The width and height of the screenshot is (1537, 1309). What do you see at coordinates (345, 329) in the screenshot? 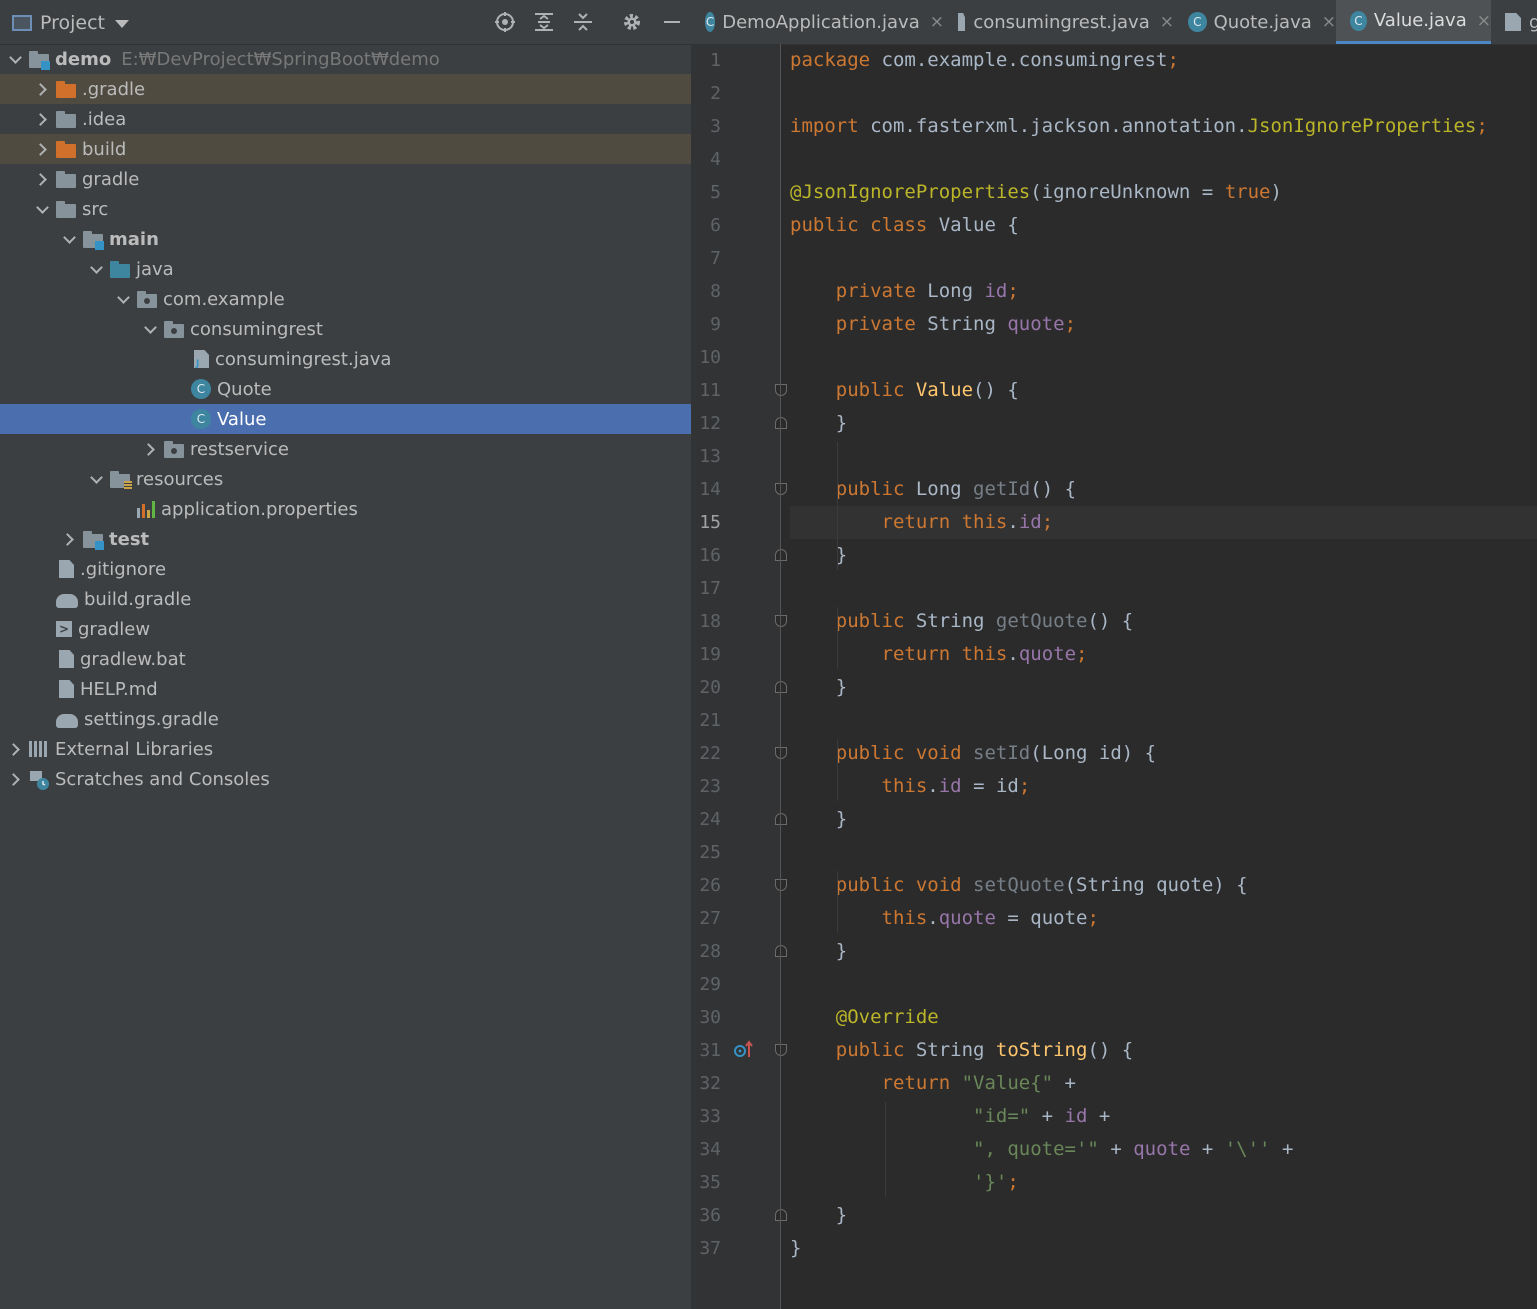
I see `tree-row-consumingrest: consumingrest` at bounding box center [345, 329].